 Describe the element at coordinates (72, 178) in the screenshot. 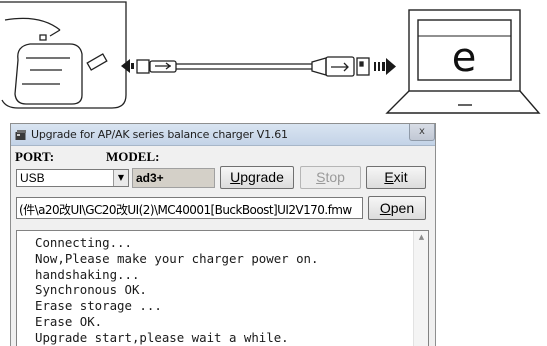

I see `port-select: USB ▼` at that location.